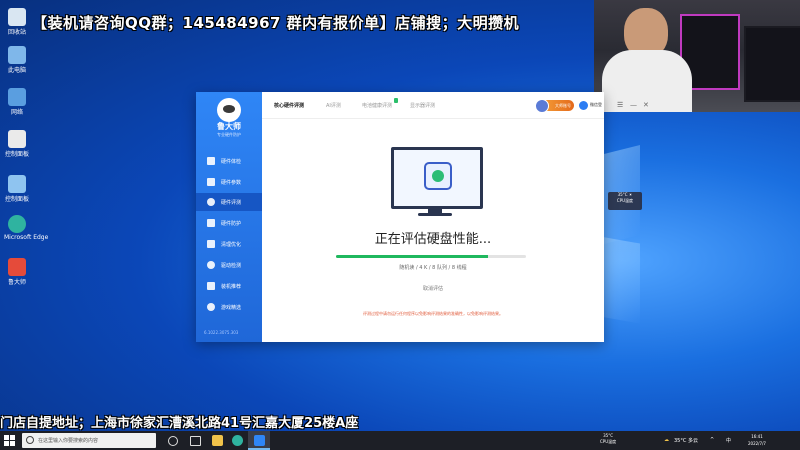  I want to click on benchmark-progress-bar, so click(431, 256).